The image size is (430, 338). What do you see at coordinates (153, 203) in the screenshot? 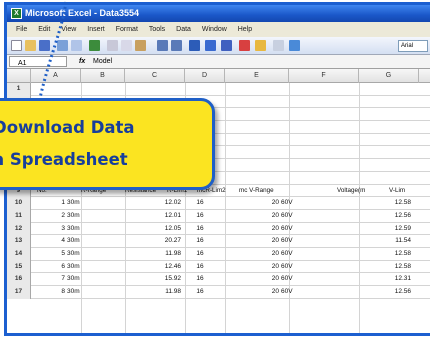
I see `cell-resistance: 12.02` at bounding box center [153, 203].